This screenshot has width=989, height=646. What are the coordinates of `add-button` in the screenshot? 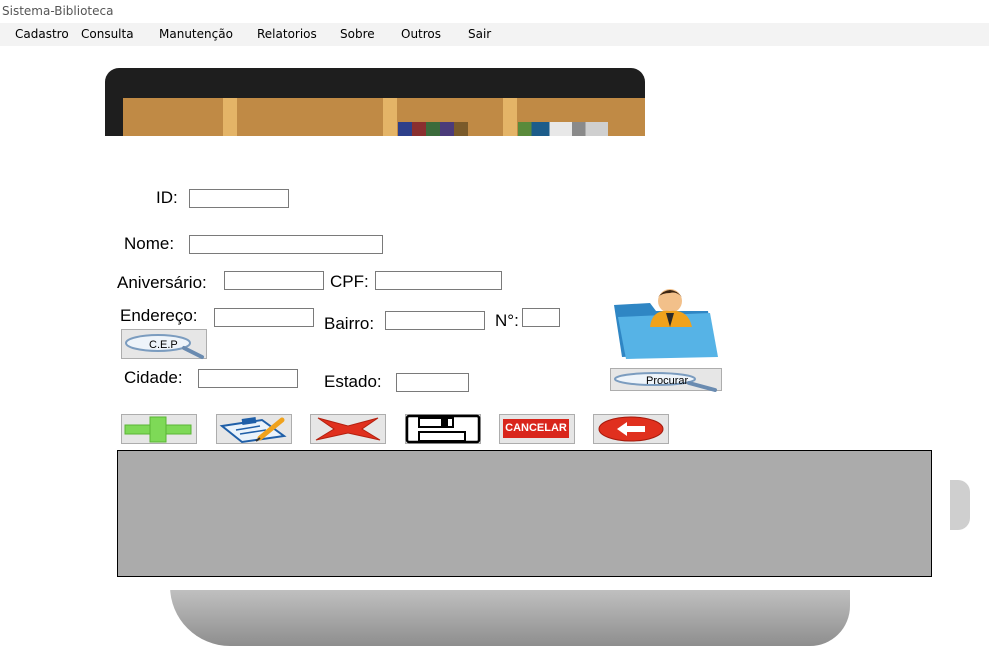 It's located at (159, 429).